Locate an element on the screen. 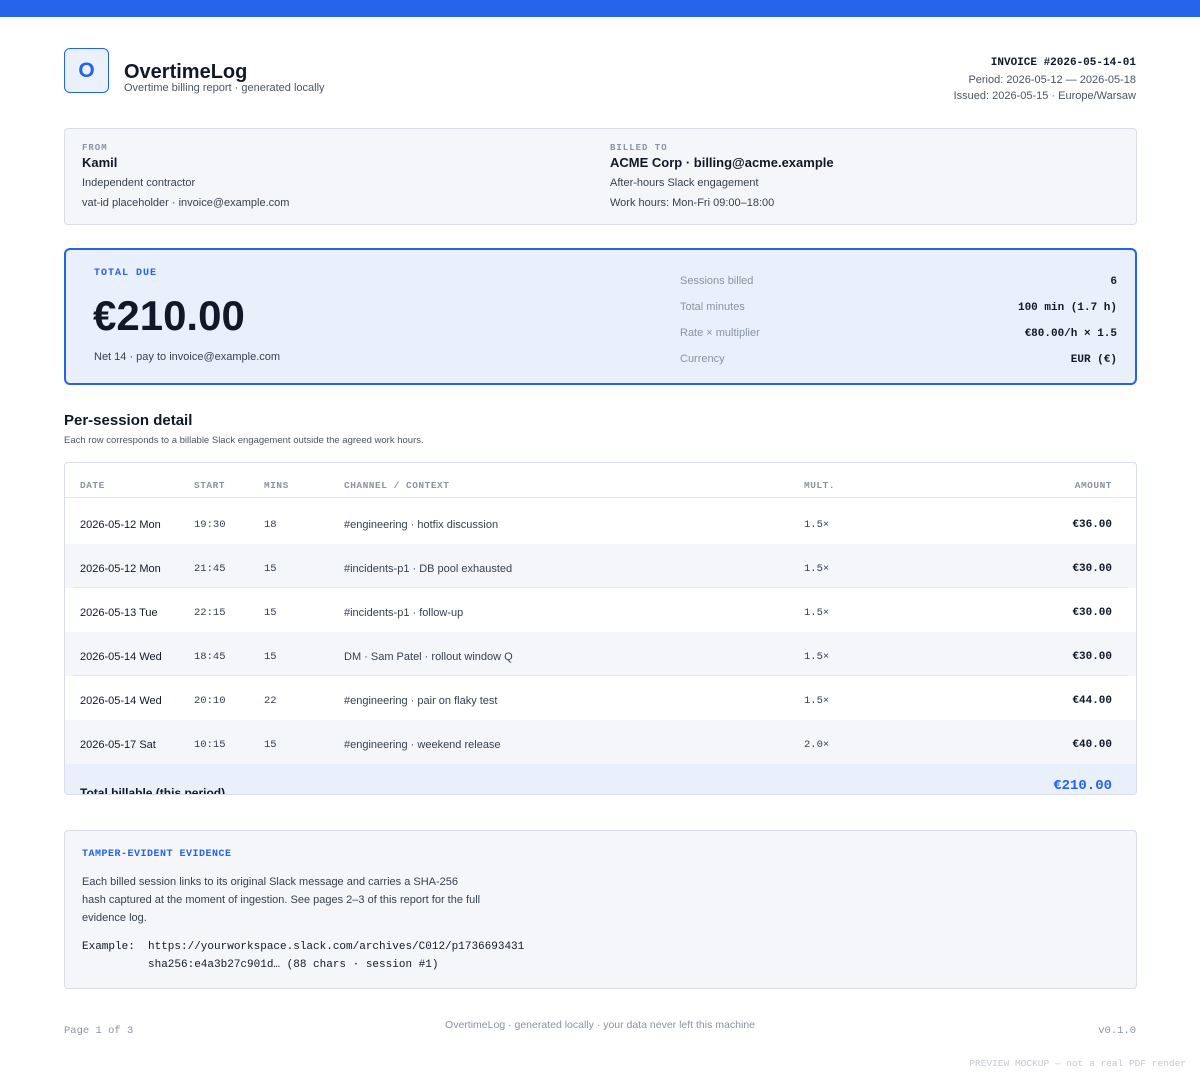  party-from-line1: Independent contractor is located at coordinates (139, 183).